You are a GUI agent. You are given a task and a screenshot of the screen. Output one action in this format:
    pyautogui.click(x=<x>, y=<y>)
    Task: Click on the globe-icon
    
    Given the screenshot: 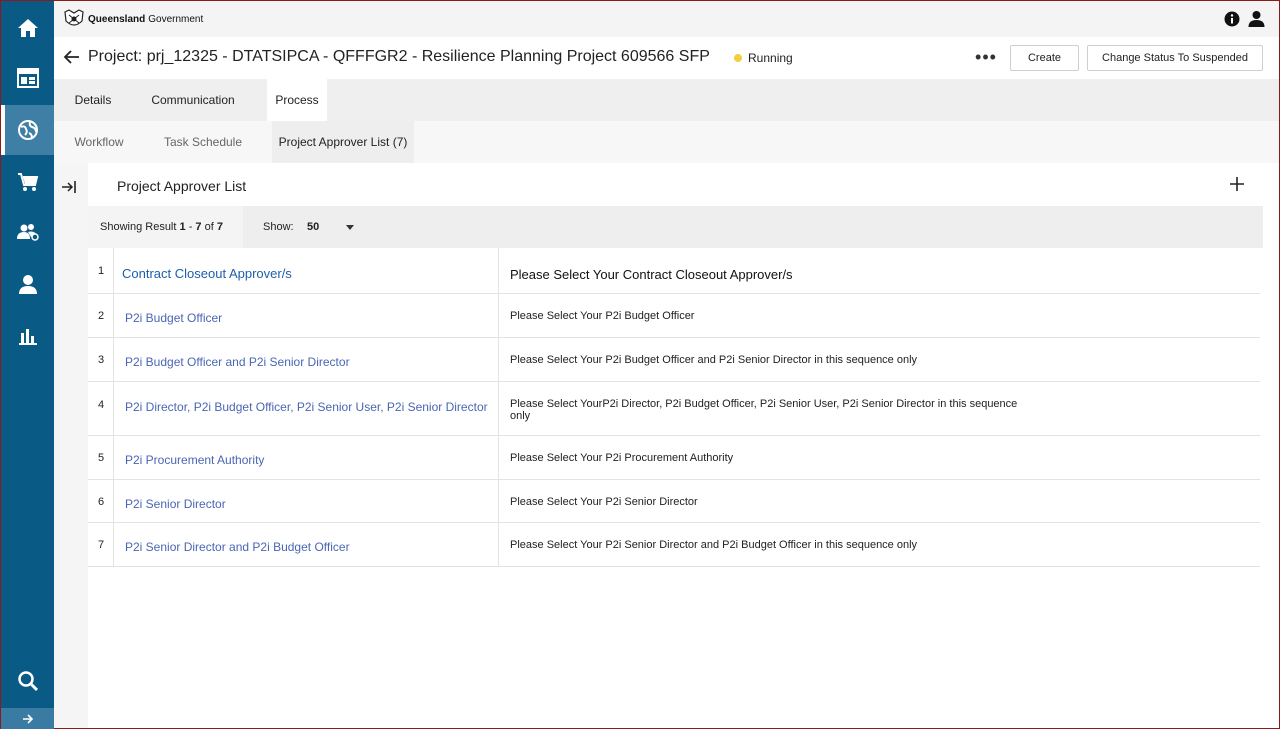 What is the action you would take?
    pyautogui.click(x=27, y=130)
    